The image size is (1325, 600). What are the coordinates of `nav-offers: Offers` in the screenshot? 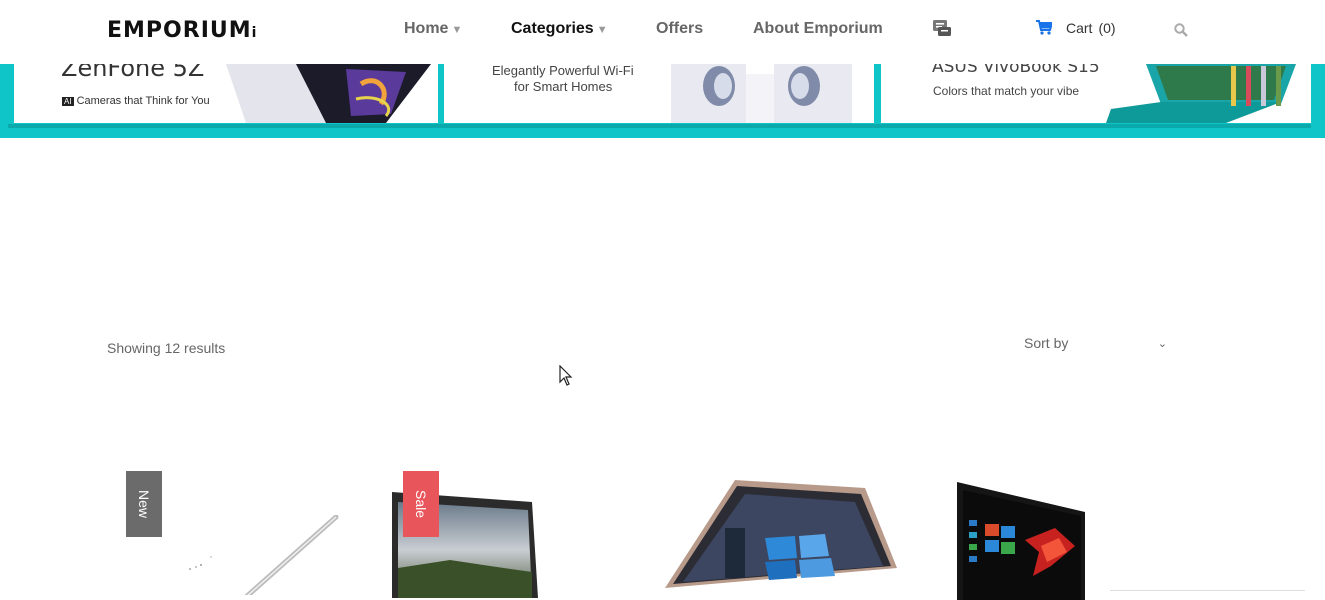 It's located at (679, 29).